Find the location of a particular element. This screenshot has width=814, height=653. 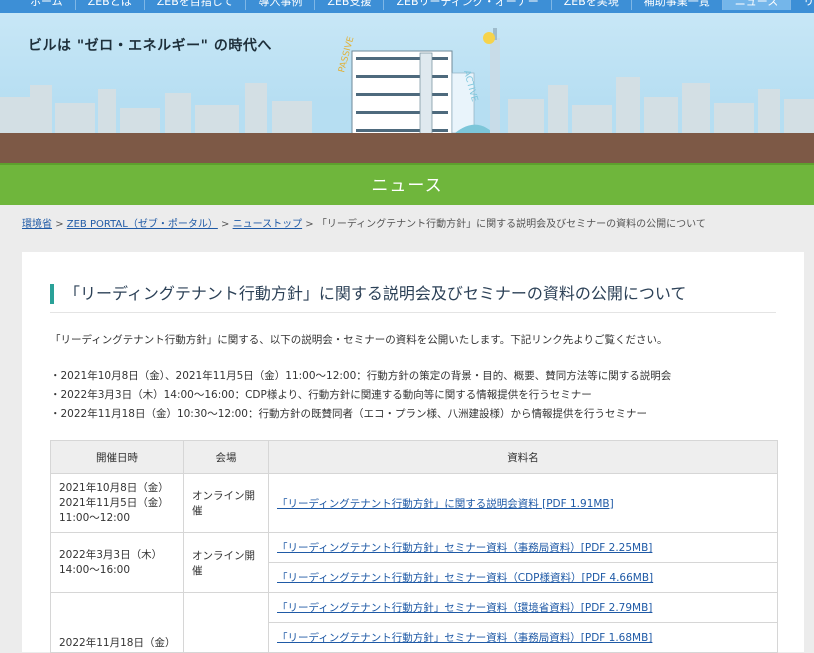

nav-item-support: ZEB支援 is located at coordinates (350, 5).